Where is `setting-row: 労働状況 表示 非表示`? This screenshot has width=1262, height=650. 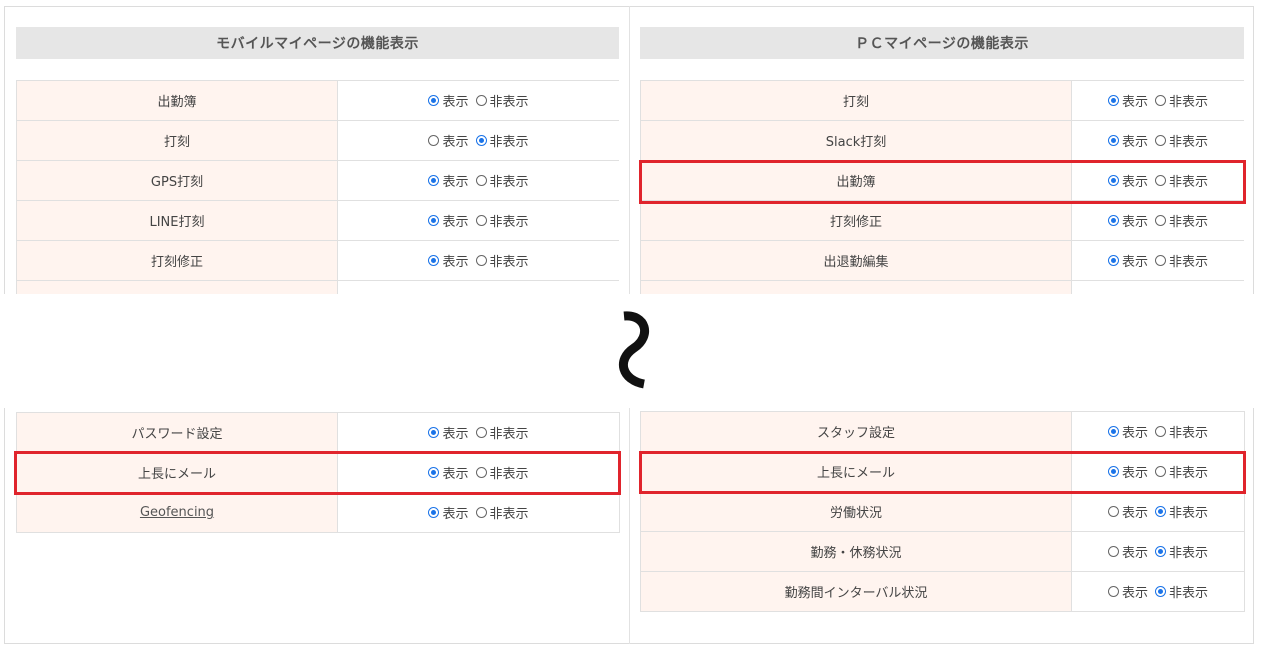
setting-row: 労働状況 表示 非表示 is located at coordinates (942, 511).